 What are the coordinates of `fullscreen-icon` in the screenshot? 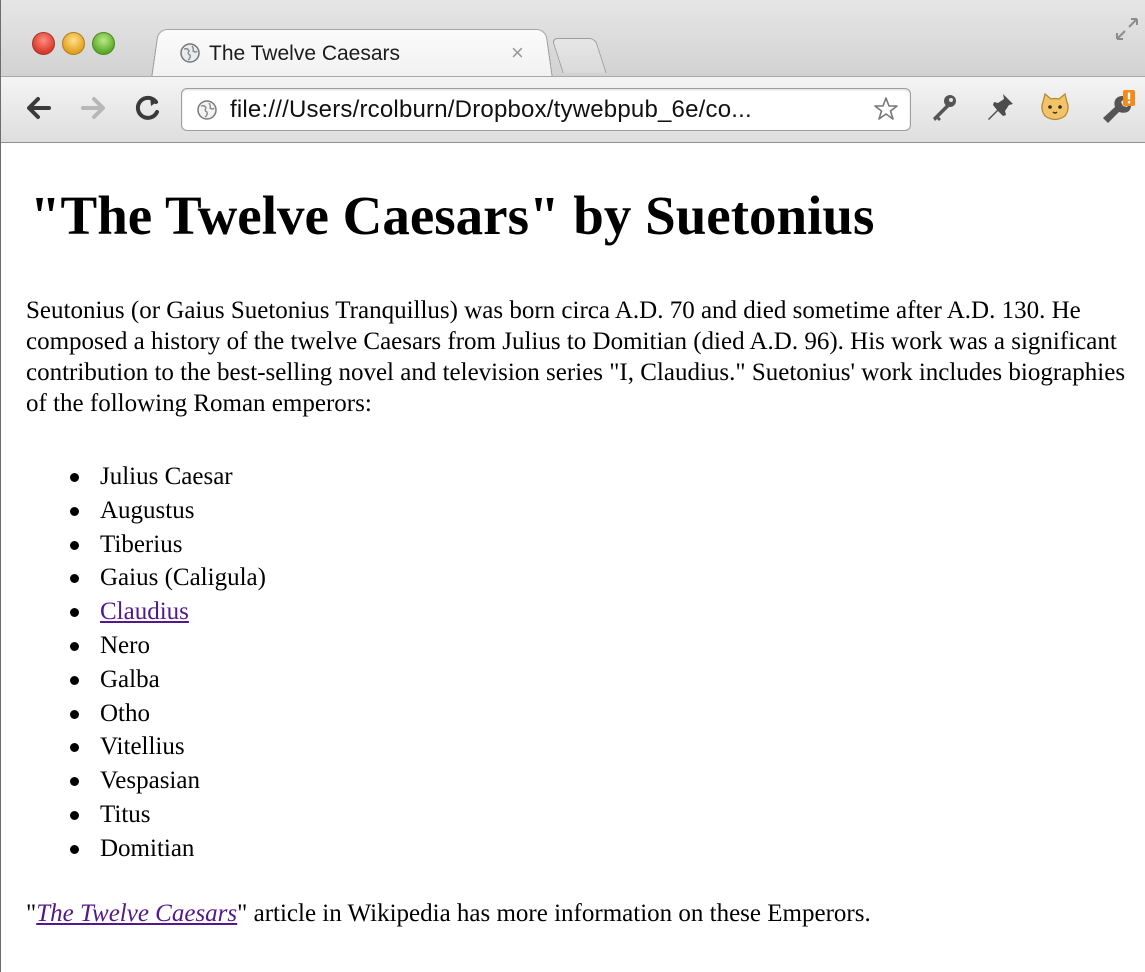 It's located at (1127, 29).